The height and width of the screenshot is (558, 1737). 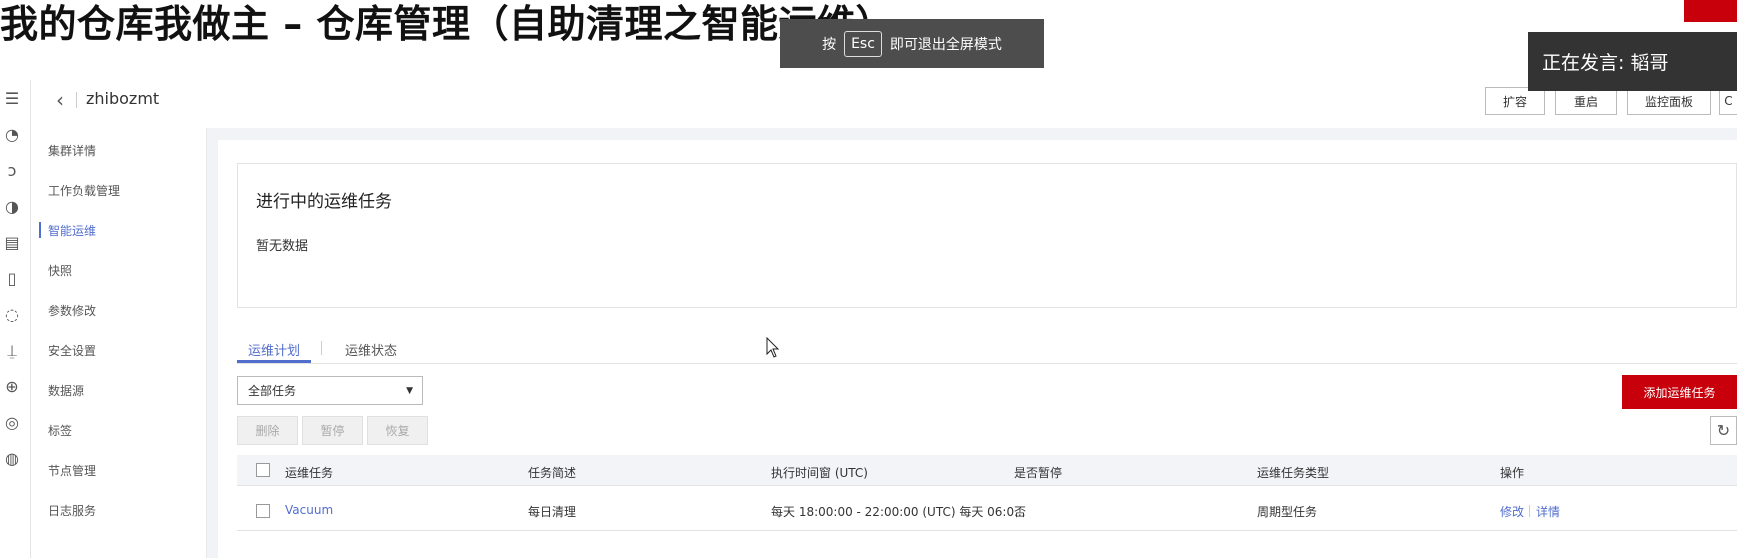 I want to click on sidebar-active-indicator, so click(x=40, y=230).